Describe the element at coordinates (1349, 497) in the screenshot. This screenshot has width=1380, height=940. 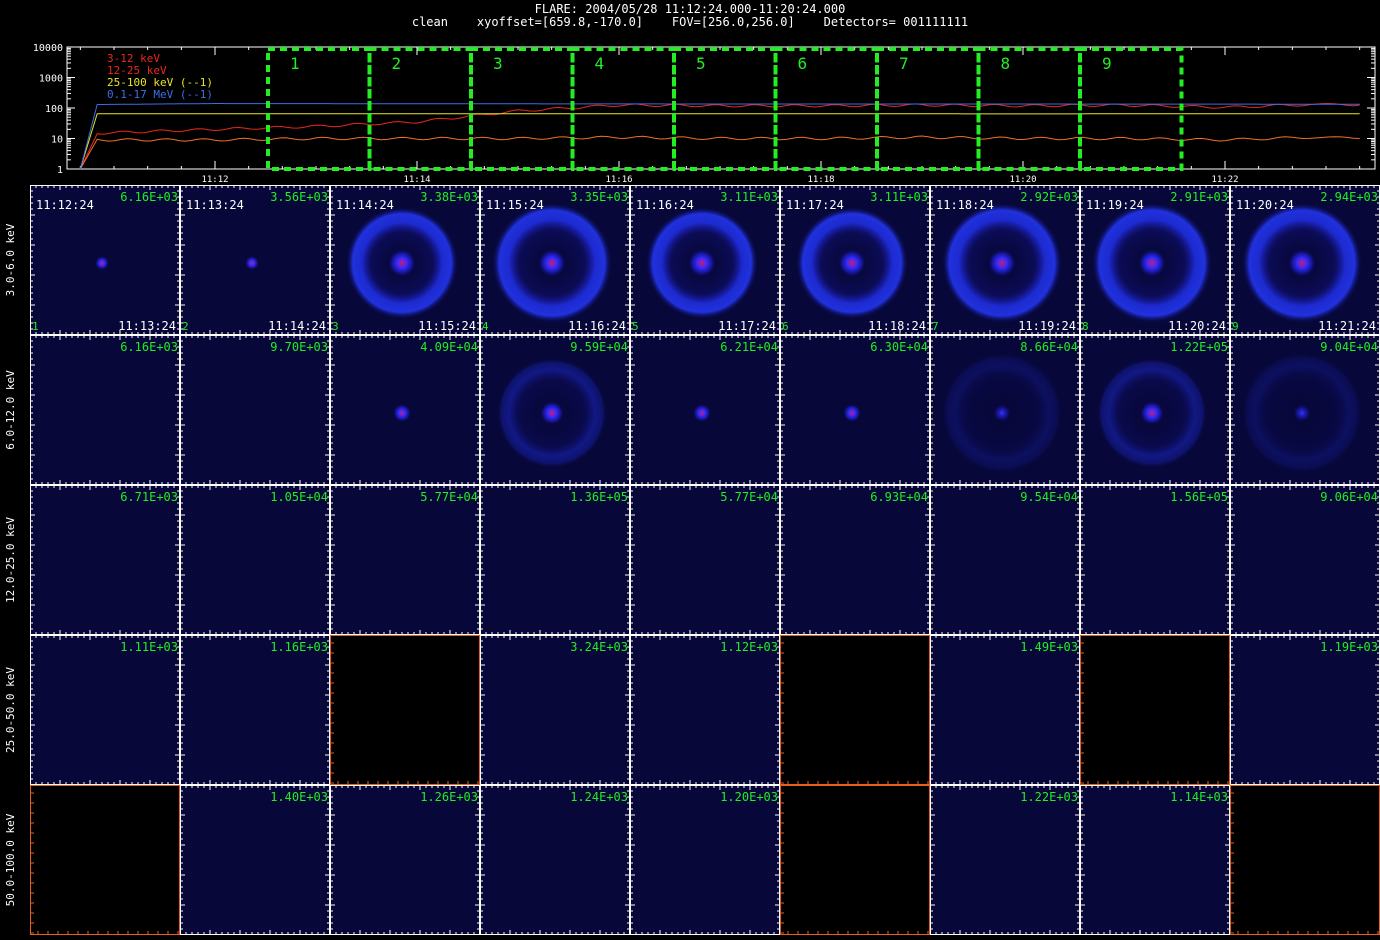
I see `panel-max-value: 9.06E+04` at that location.